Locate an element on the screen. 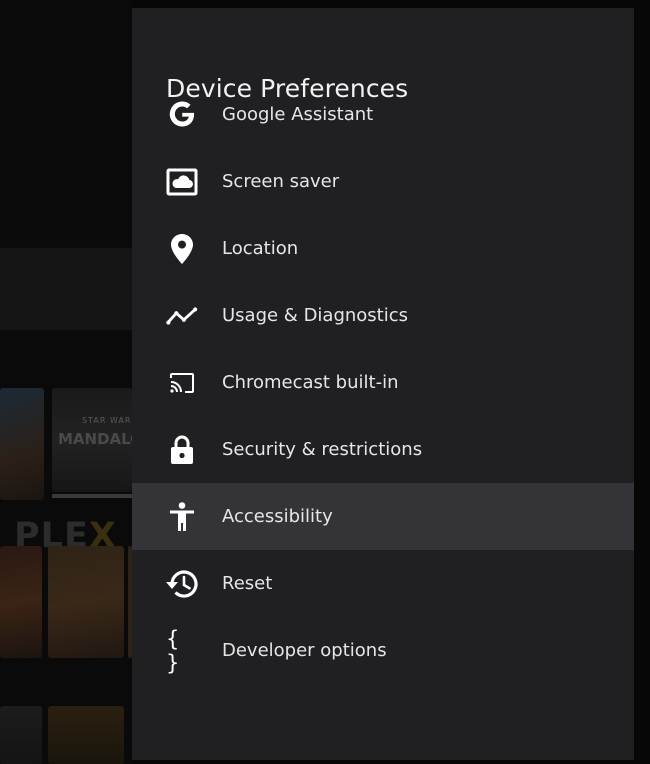 This screenshot has height=764, width=650. menu-item-reset: Reset is located at coordinates (383, 583).